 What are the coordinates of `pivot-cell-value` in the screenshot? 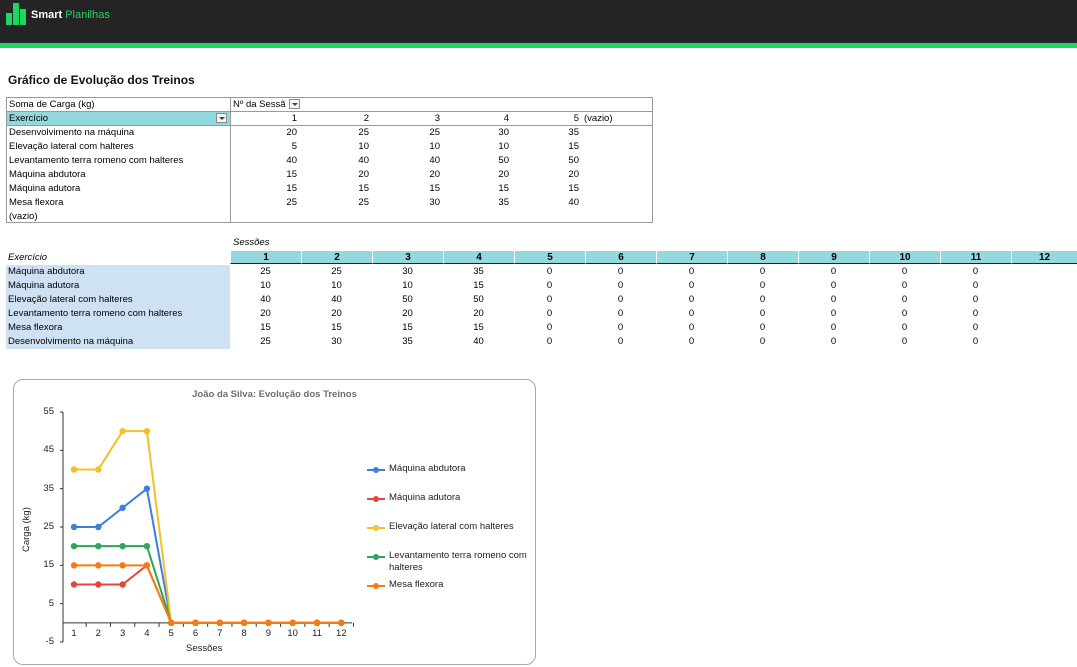 It's located at (287, 217).